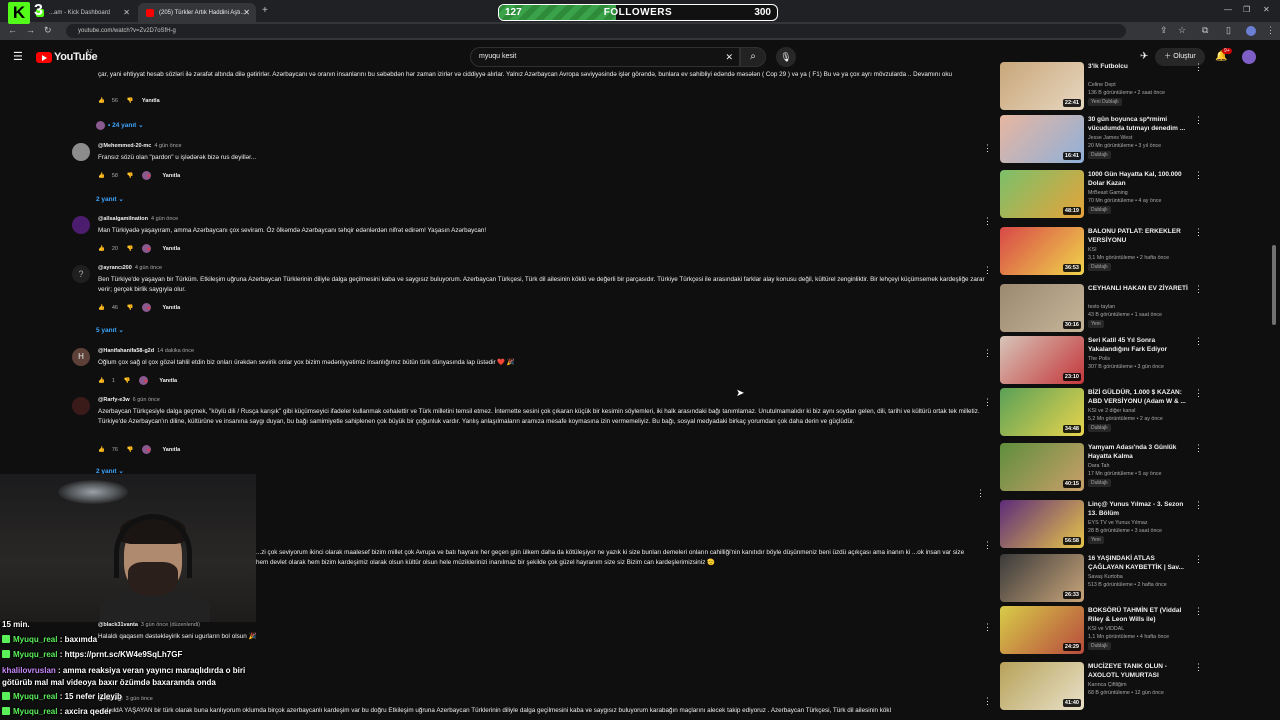 The width and height of the screenshot is (1280, 720). Describe the element at coordinates (246, 12) in the screenshot. I see `close-tab-icon: ✕` at that location.